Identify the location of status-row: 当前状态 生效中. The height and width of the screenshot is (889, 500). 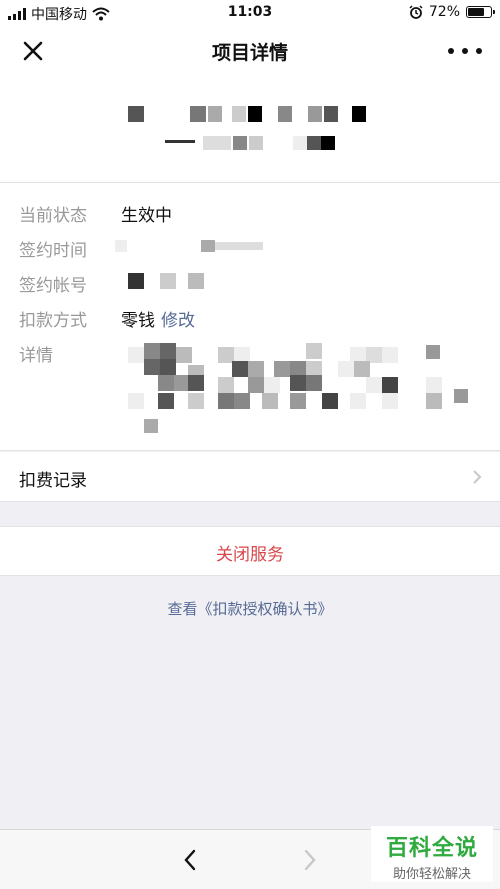
(250, 210).